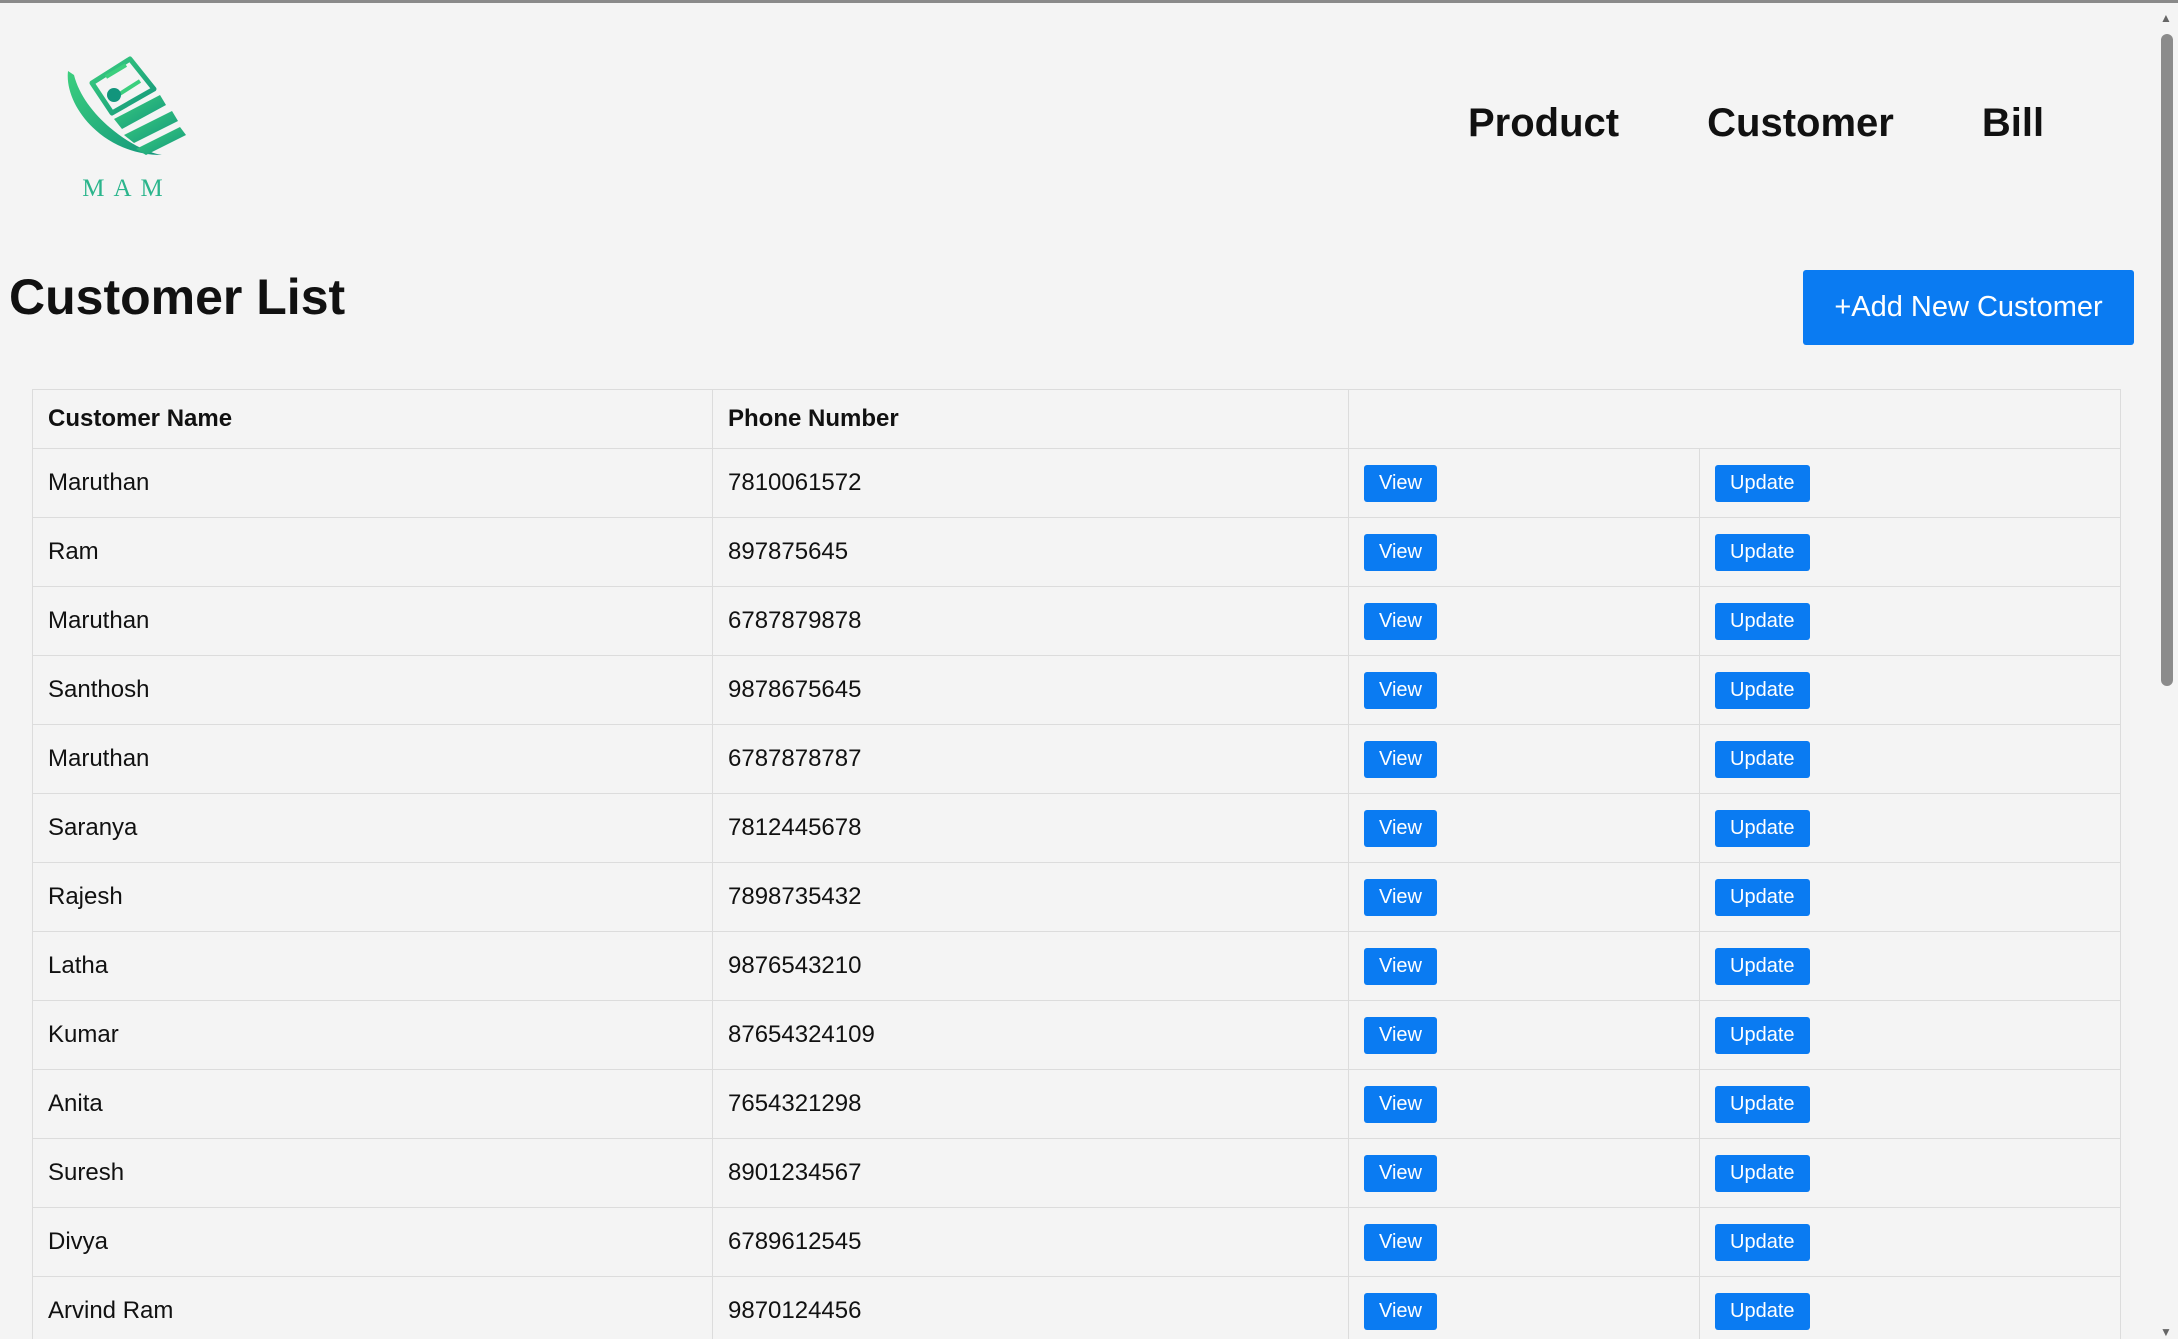 This screenshot has width=2178, height=1339. Describe the element at coordinates (2166, 1330) in the screenshot. I see `scroll-down-arrow-icon: ▼` at that location.